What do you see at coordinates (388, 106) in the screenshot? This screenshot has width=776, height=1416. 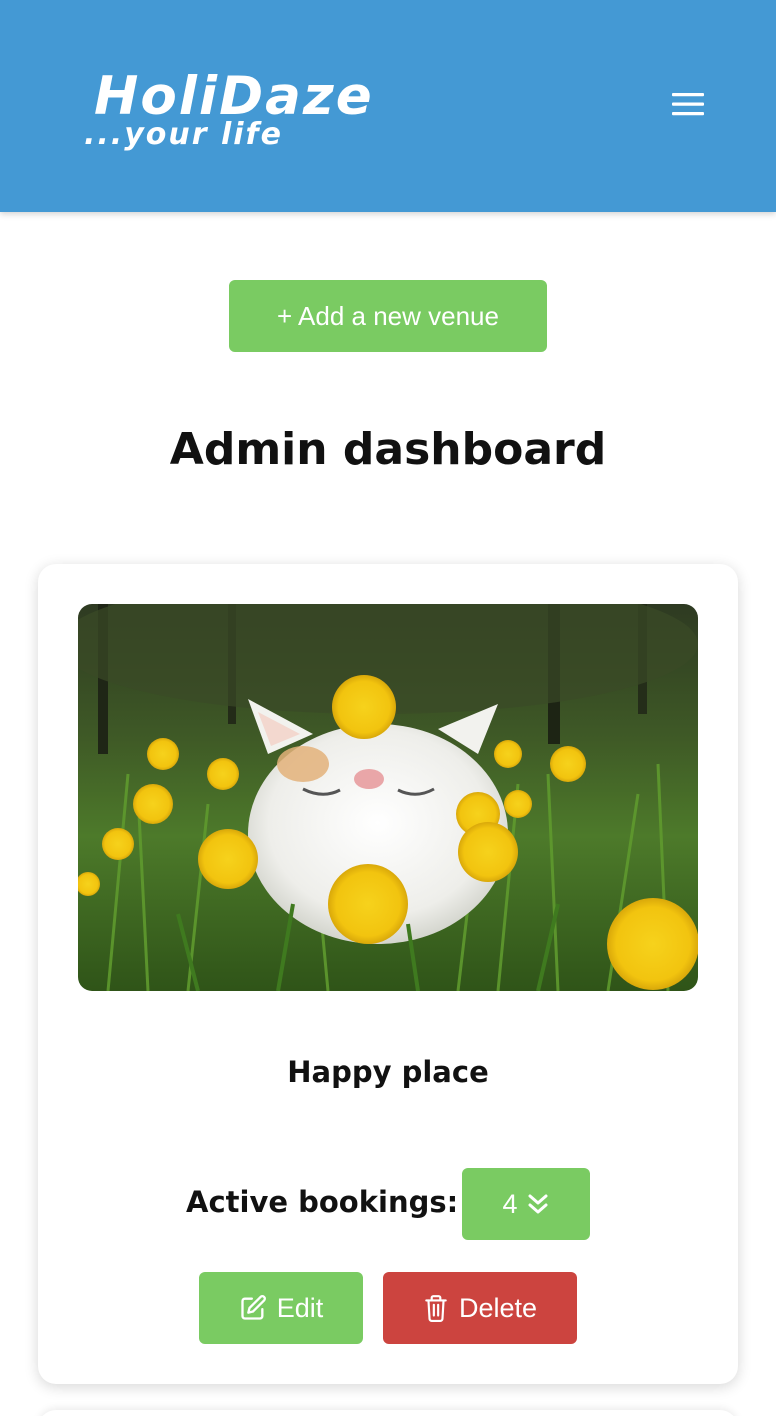 I see `site-header: HoliDaze ...your life` at bounding box center [388, 106].